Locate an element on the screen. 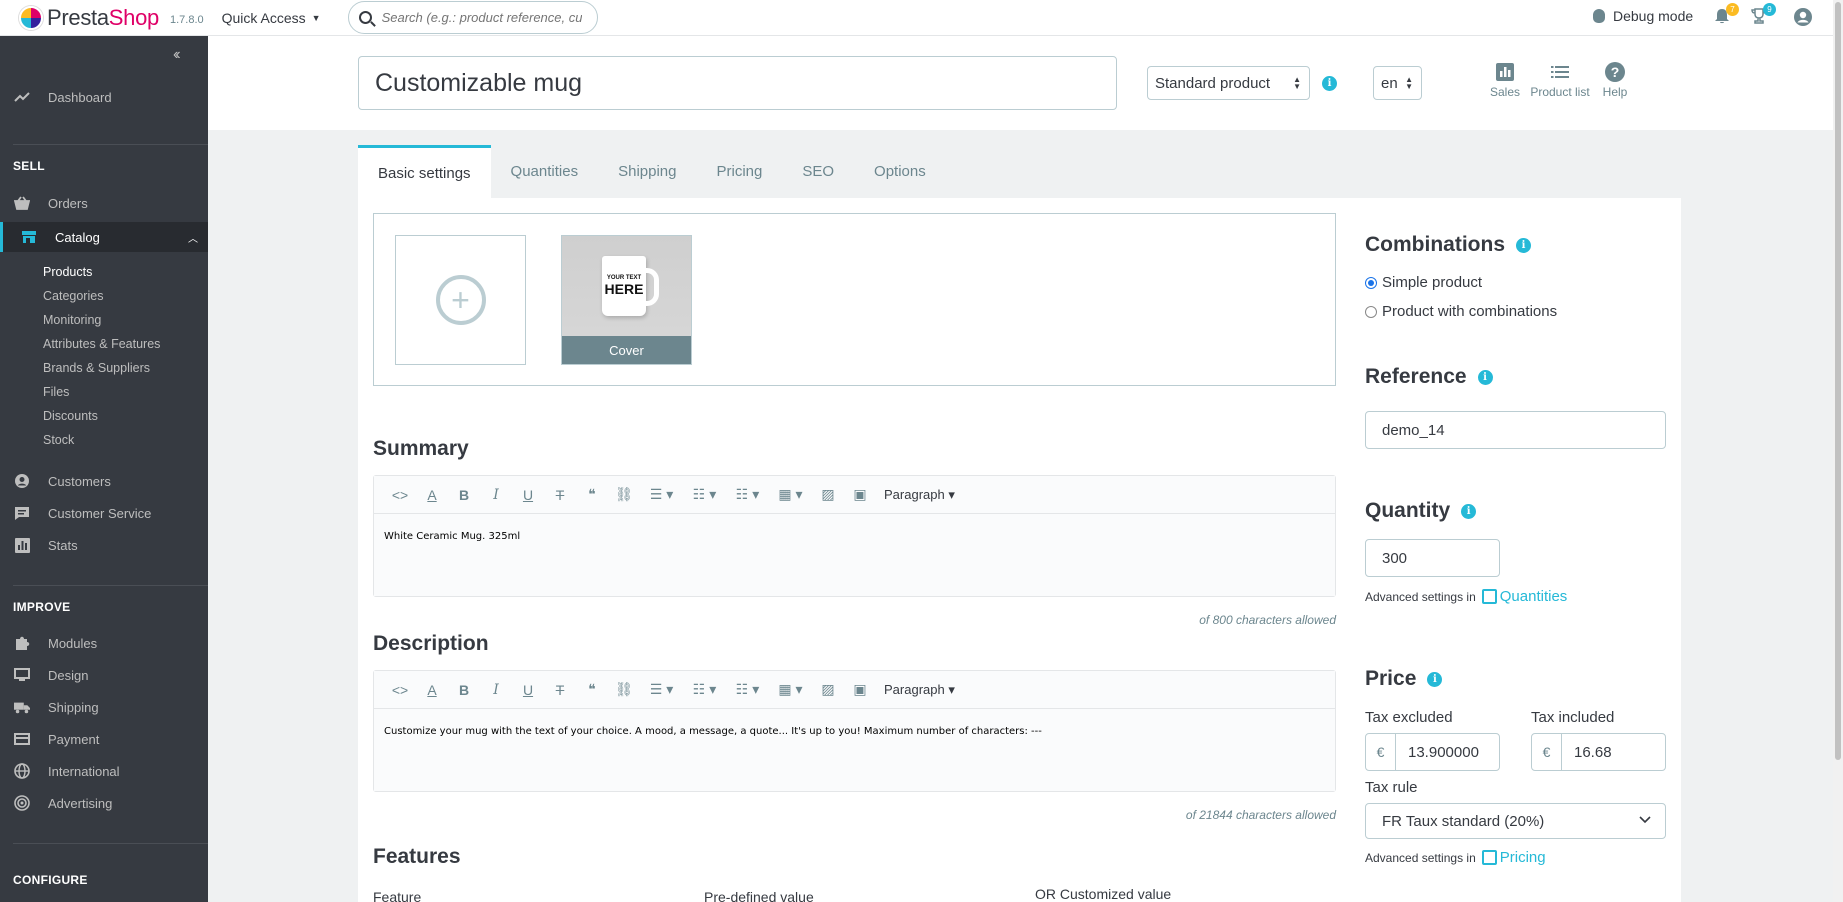 This screenshot has width=1843, height=902. search-bar is located at coordinates (472, 17).